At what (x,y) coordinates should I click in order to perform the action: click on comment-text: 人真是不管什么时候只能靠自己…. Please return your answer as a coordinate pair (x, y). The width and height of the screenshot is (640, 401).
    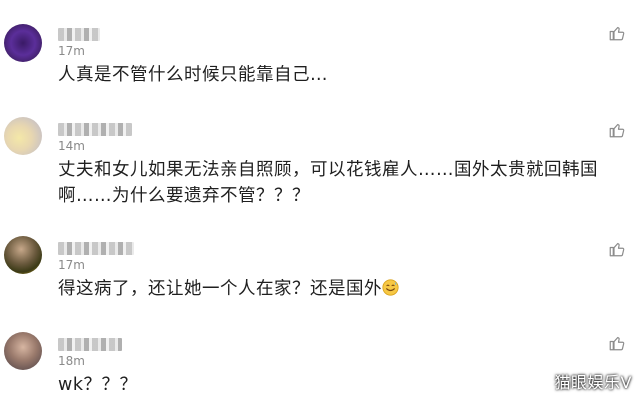
    Looking at the image, I should click on (193, 75).